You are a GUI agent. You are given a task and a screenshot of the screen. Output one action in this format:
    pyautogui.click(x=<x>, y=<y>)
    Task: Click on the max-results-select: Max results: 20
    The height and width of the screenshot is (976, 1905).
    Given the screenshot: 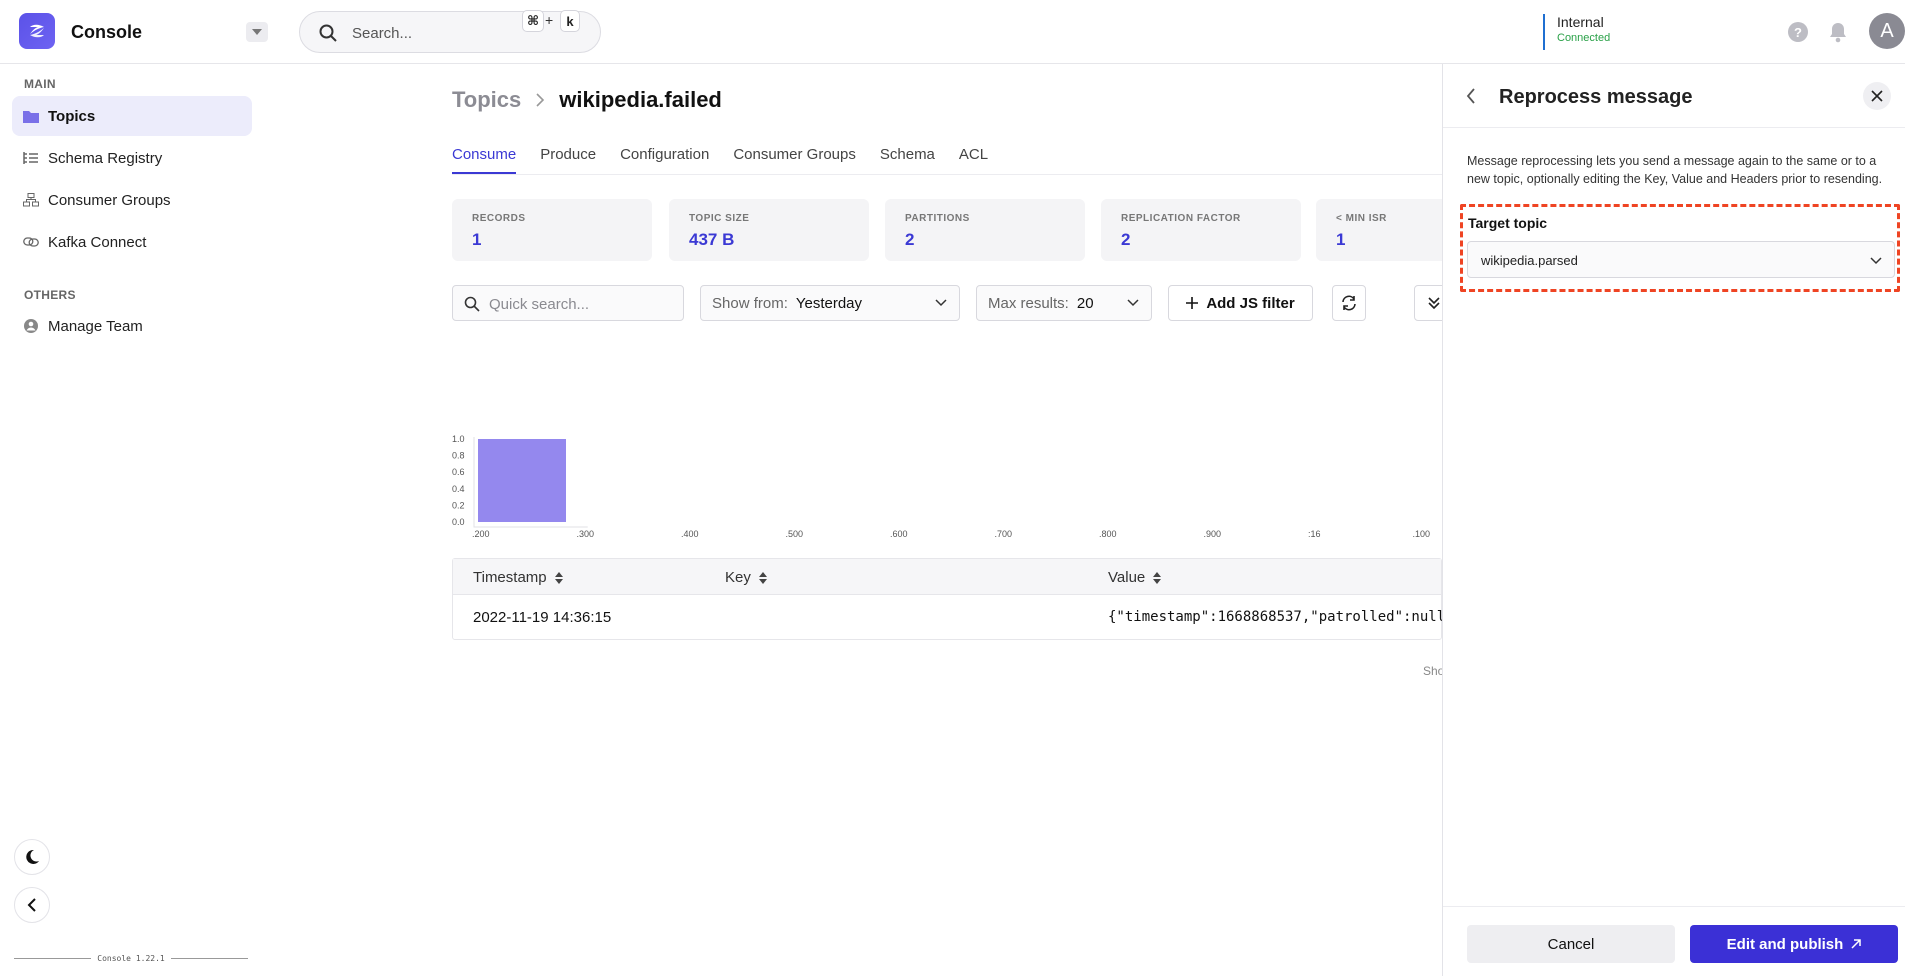 What is the action you would take?
    pyautogui.click(x=1064, y=303)
    